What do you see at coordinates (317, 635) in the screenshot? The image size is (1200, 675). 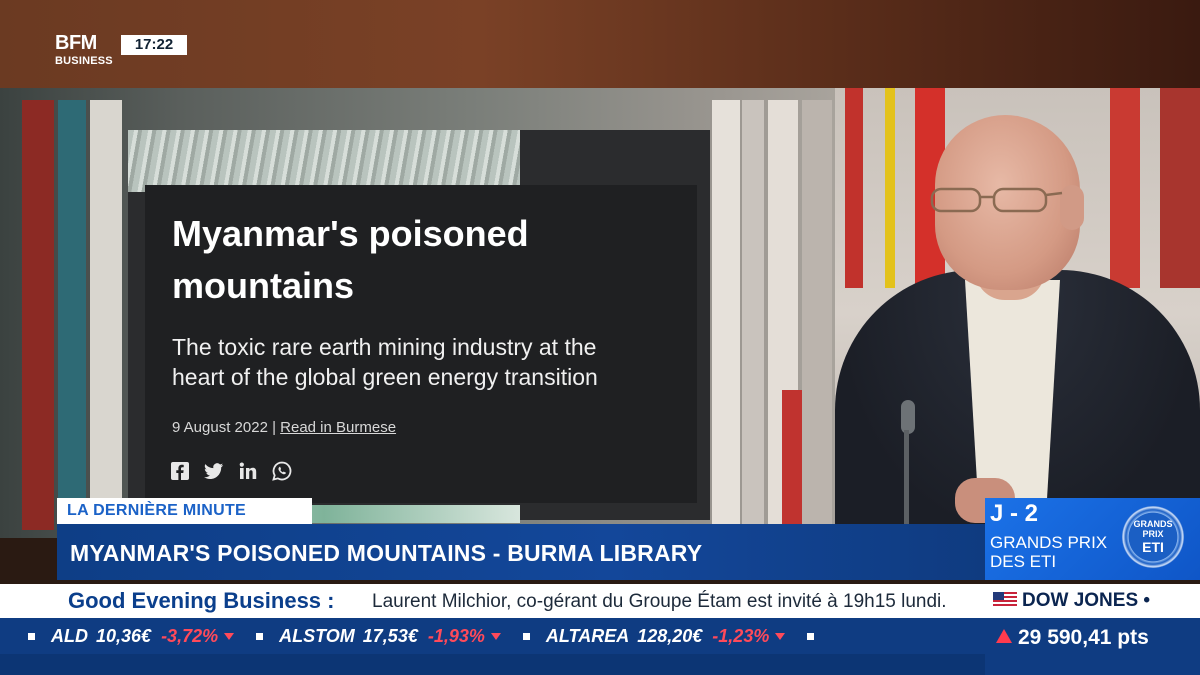 I see `stock-name: ALSTOM` at bounding box center [317, 635].